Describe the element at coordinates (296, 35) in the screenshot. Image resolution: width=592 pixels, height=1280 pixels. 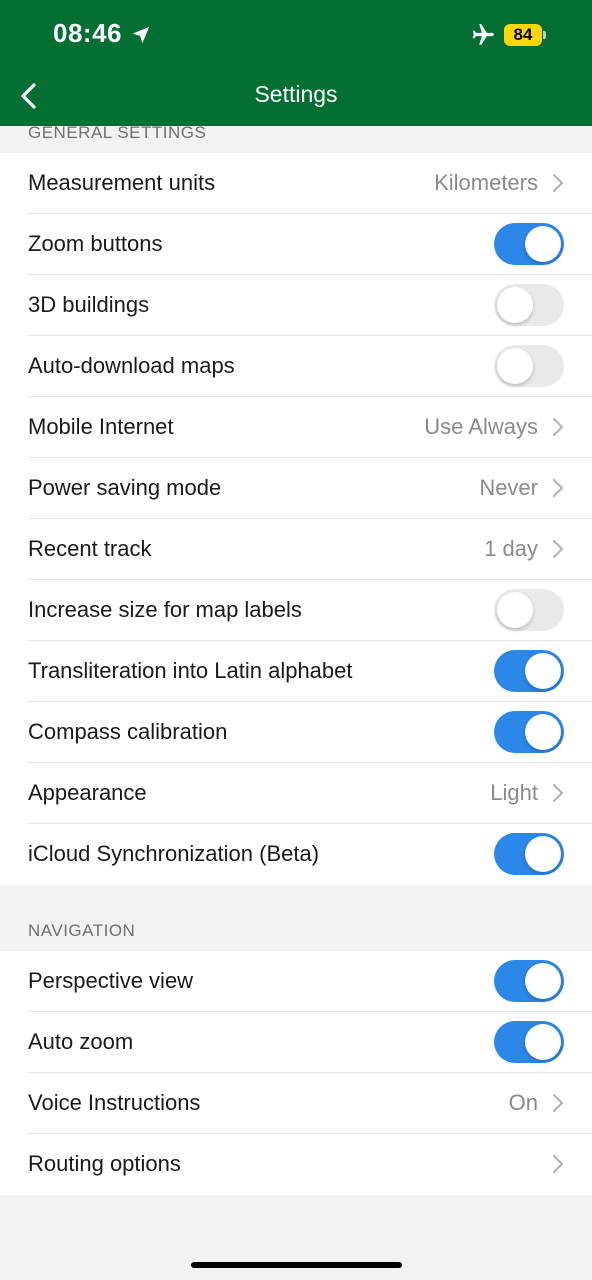
I see `status-bar: 08:46 84` at that location.